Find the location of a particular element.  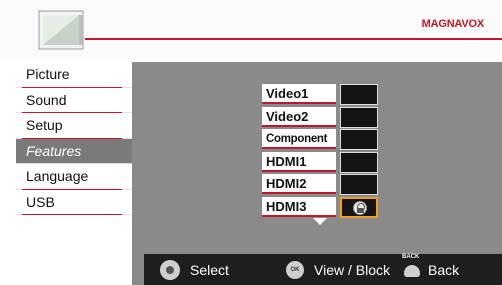

input-label: HDMI3 is located at coordinates (299, 206).